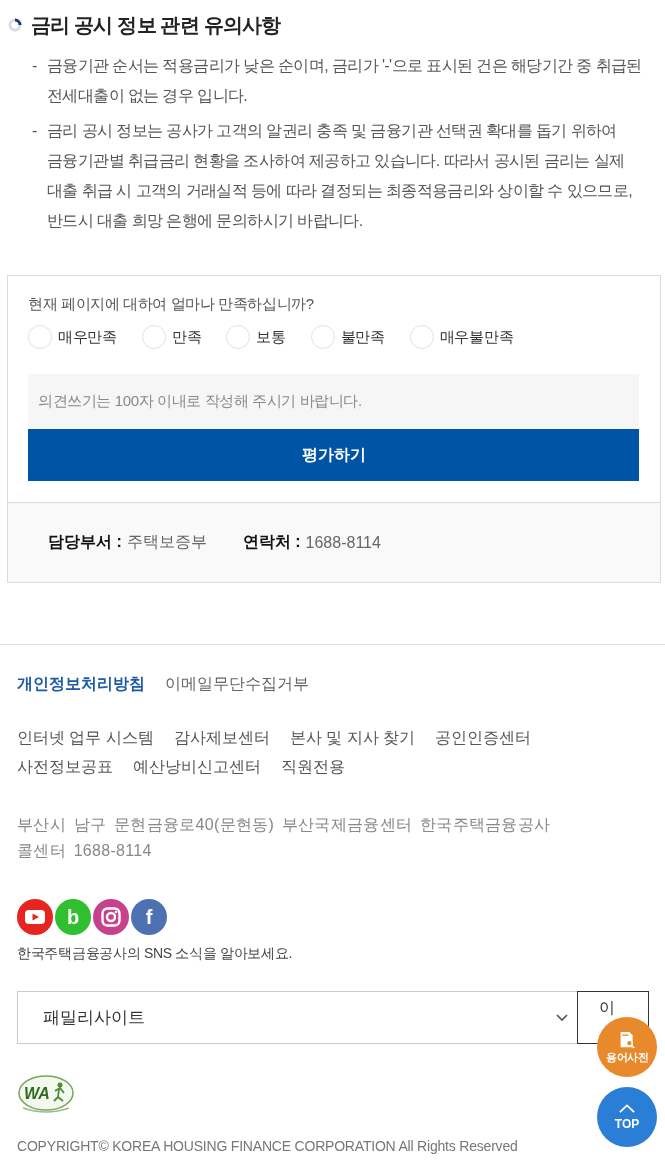 Image resolution: width=665 pixels, height=1170 pixels. What do you see at coordinates (284, 825) in the screenshot?
I see `address-text: 부산시 남구 문현금융로40(문현동) 부산국제금융센터 한국주택금융공사` at bounding box center [284, 825].